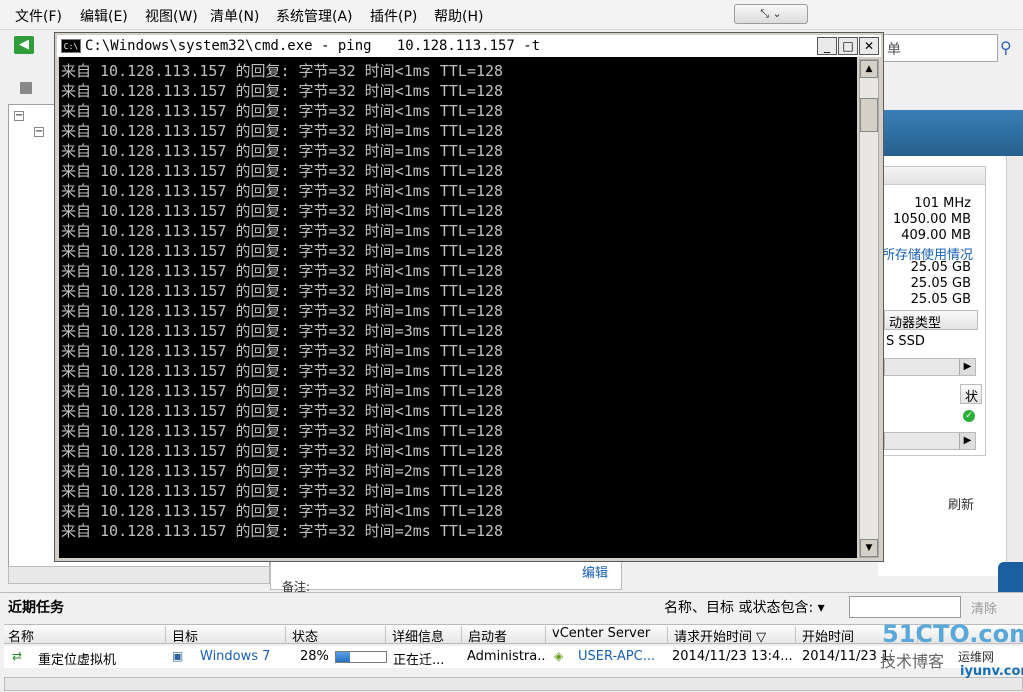 The width and height of the screenshot is (1023, 692). Describe the element at coordinates (733, 635) in the screenshot. I see `column-request-start-time: 请求开始时间 ▽` at that location.